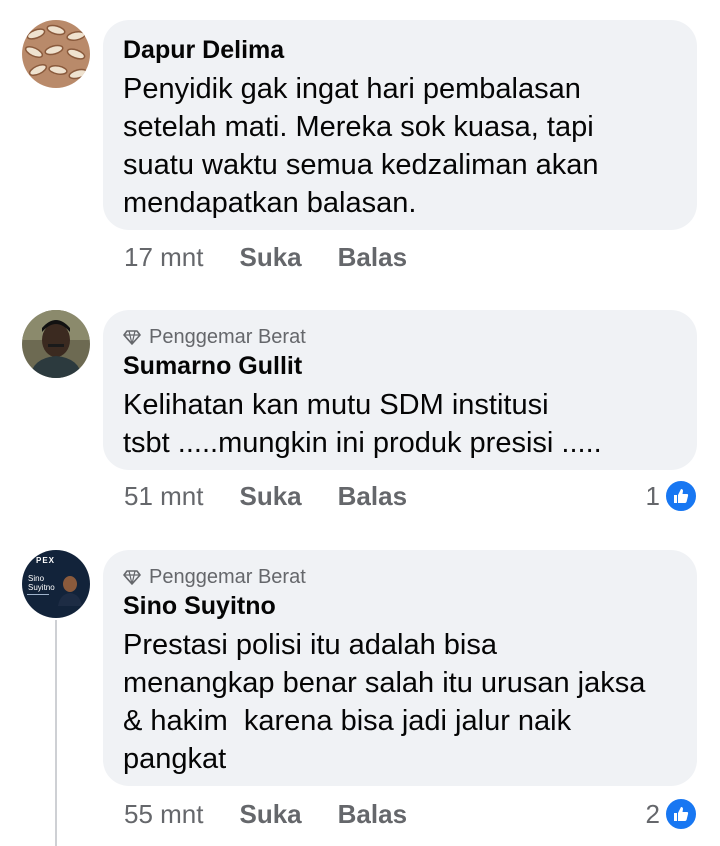 This screenshot has height=846, width=720. Describe the element at coordinates (400, 606) in the screenshot. I see `comment-author: Sino Suyitno` at that location.